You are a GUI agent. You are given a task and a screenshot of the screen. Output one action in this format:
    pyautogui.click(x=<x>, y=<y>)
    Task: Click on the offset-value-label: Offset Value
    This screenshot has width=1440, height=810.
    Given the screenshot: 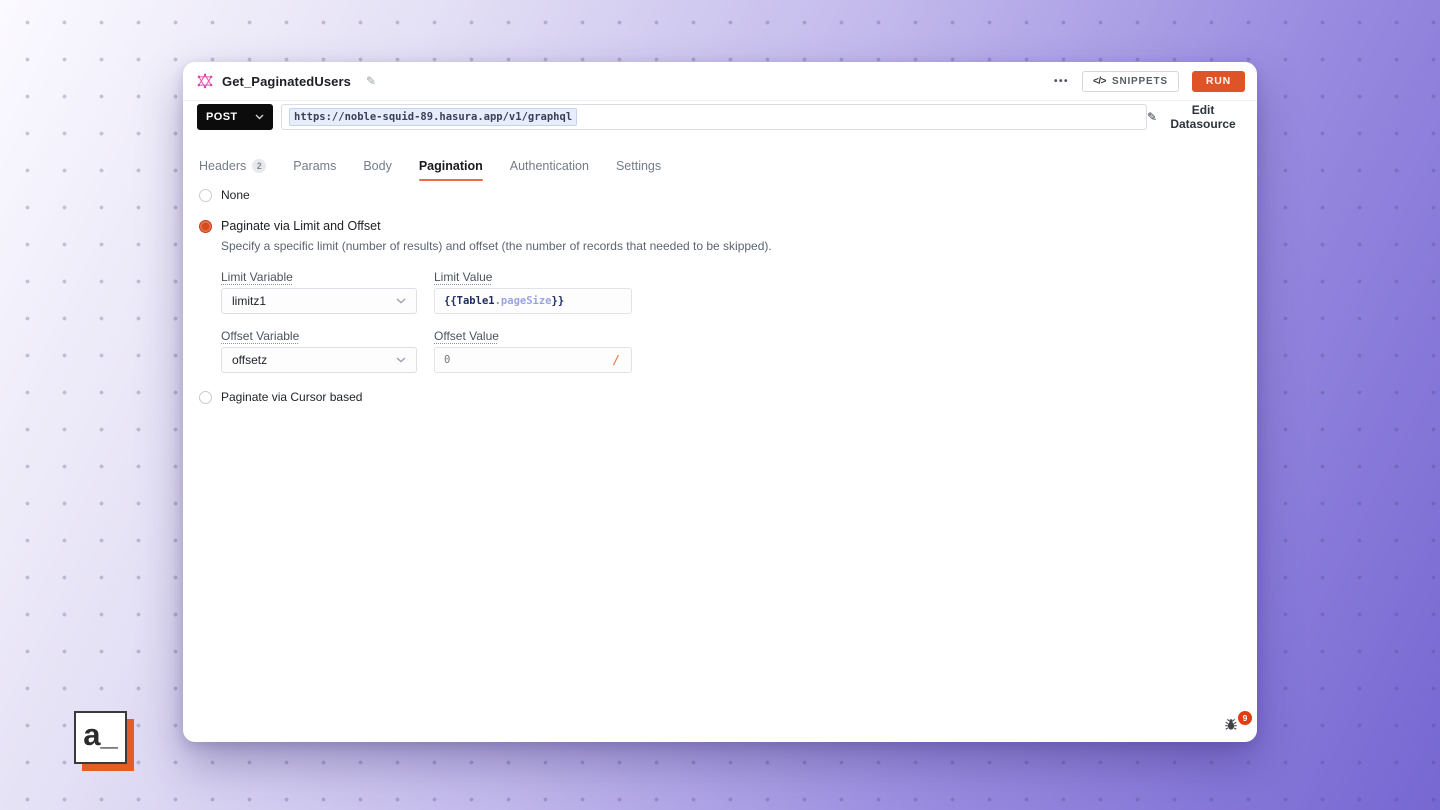 What is the action you would take?
    pyautogui.click(x=466, y=336)
    